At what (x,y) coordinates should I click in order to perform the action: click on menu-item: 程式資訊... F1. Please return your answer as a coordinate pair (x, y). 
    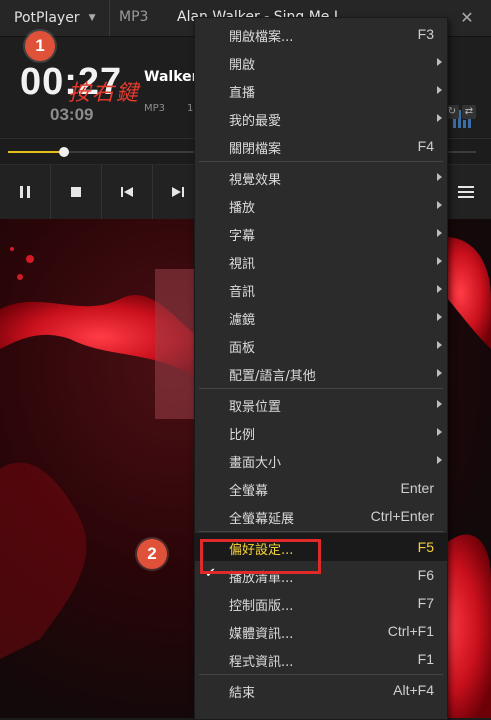
    Looking at the image, I should click on (321, 659).